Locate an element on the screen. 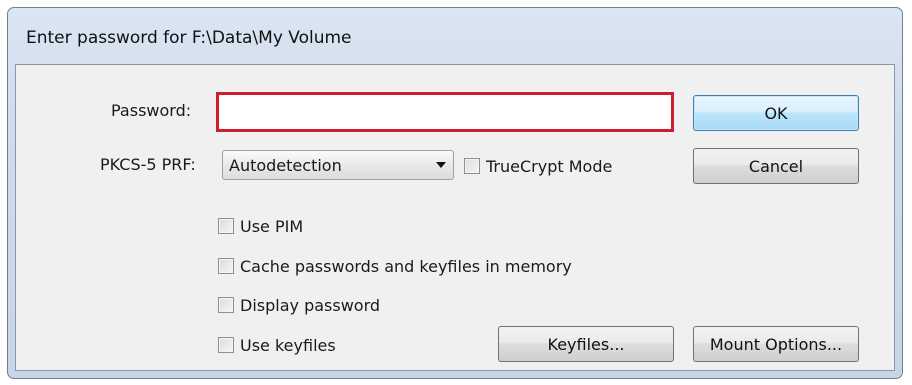 The width and height of the screenshot is (912, 385). use-pim-label: Use PIM is located at coordinates (272, 226).